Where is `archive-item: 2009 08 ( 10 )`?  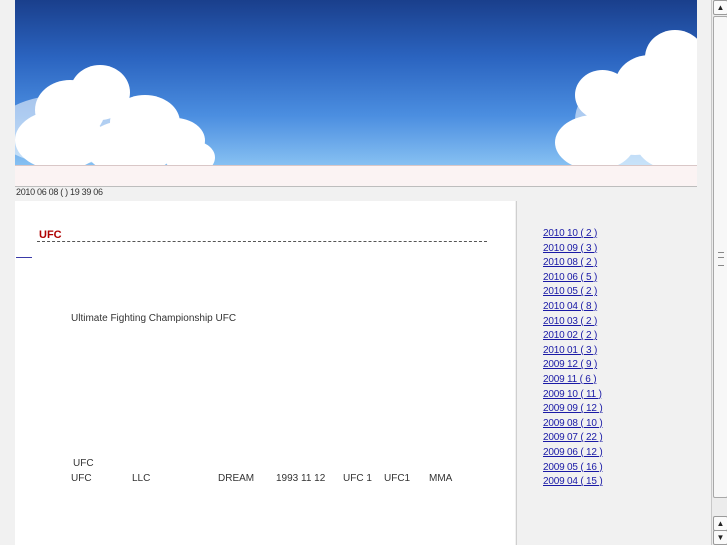 archive-item: 2009 08 ( 10 ) is located at coordinates (573, 424).